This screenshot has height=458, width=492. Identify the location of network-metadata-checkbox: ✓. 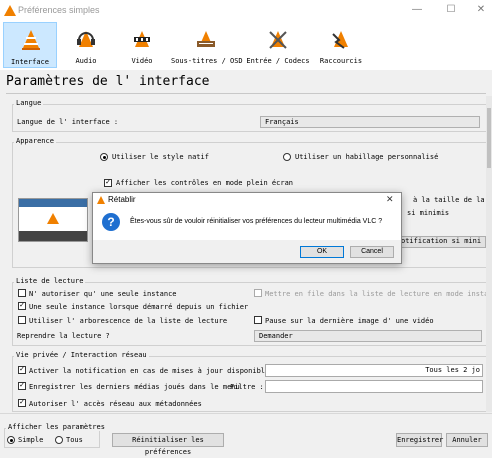
(22, 403).